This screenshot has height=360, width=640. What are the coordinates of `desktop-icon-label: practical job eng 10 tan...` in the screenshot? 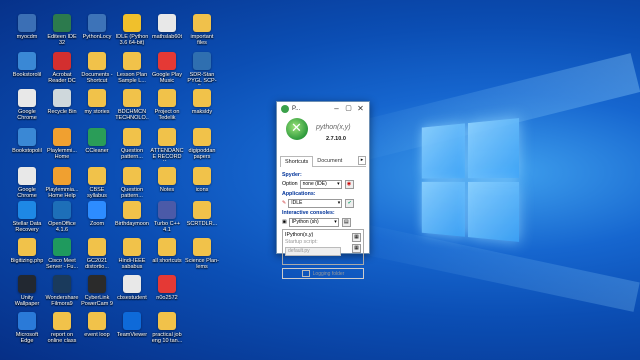 It's located at (167, 338).